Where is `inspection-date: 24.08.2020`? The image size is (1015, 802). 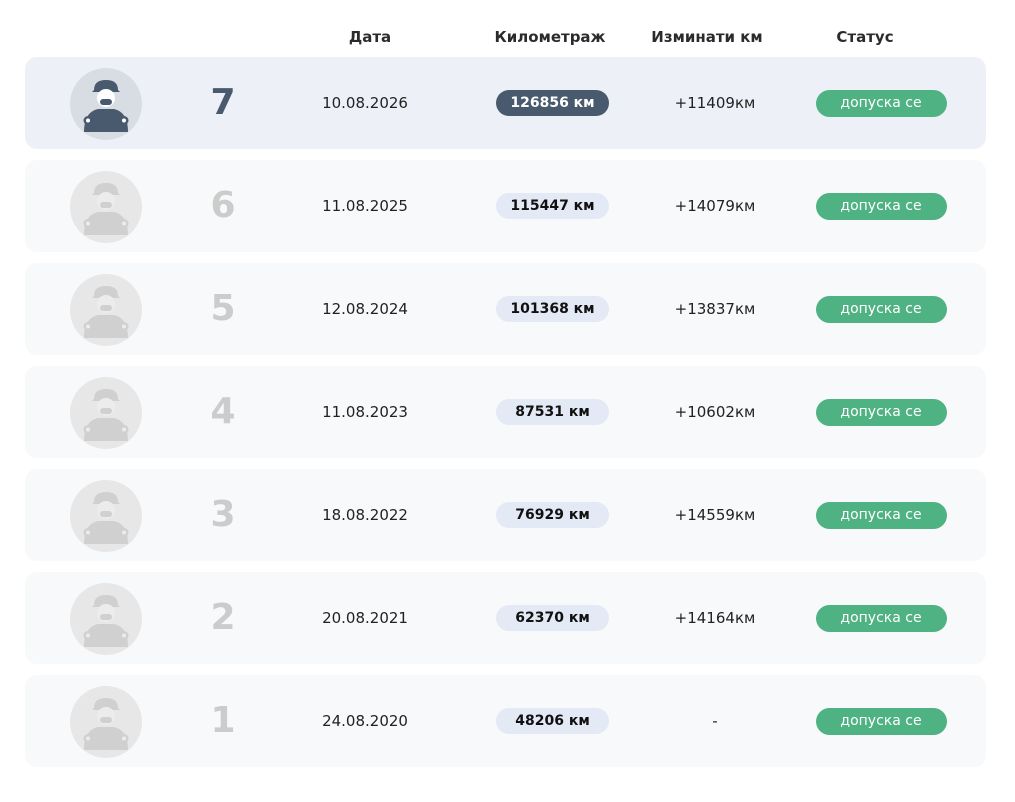
inspection-date: 24.08.2020 is located at coordinates (365, 721).